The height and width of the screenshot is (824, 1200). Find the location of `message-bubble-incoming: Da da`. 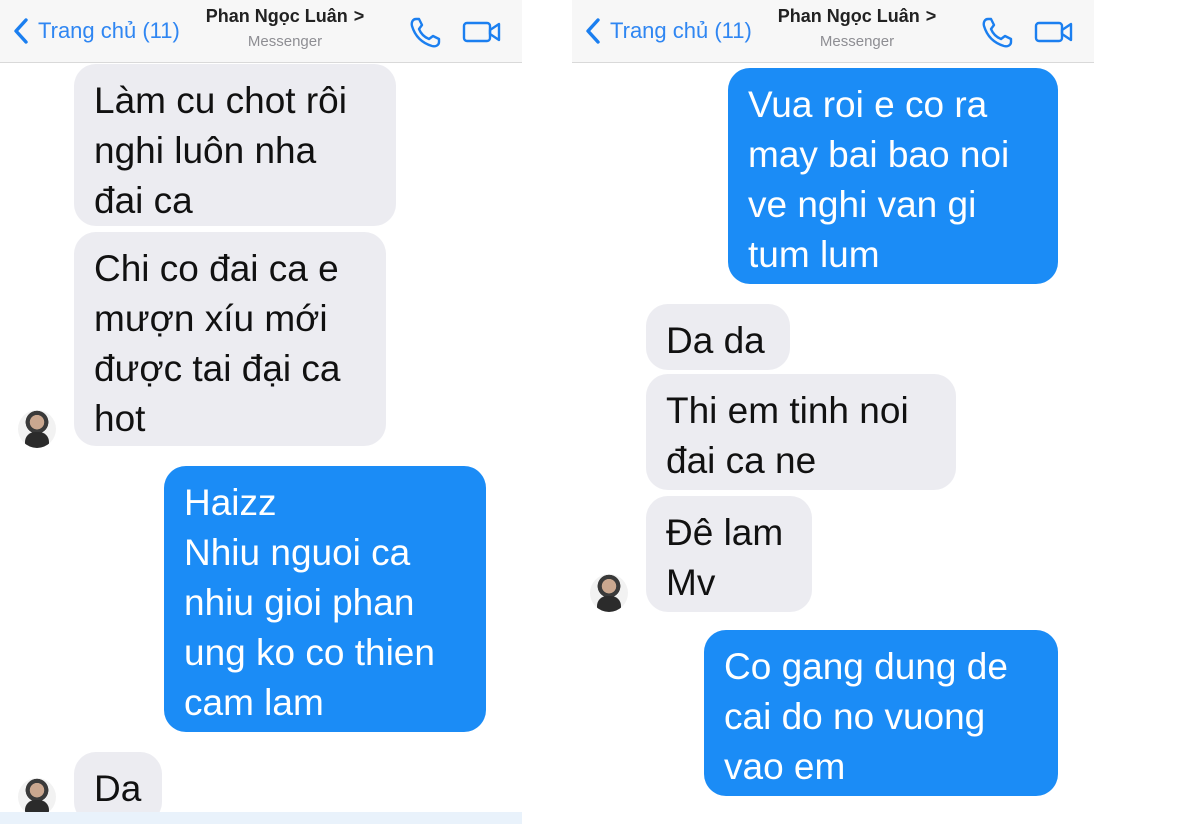

message-bubble-incoming: Da da is located at coordinates (718, 337).